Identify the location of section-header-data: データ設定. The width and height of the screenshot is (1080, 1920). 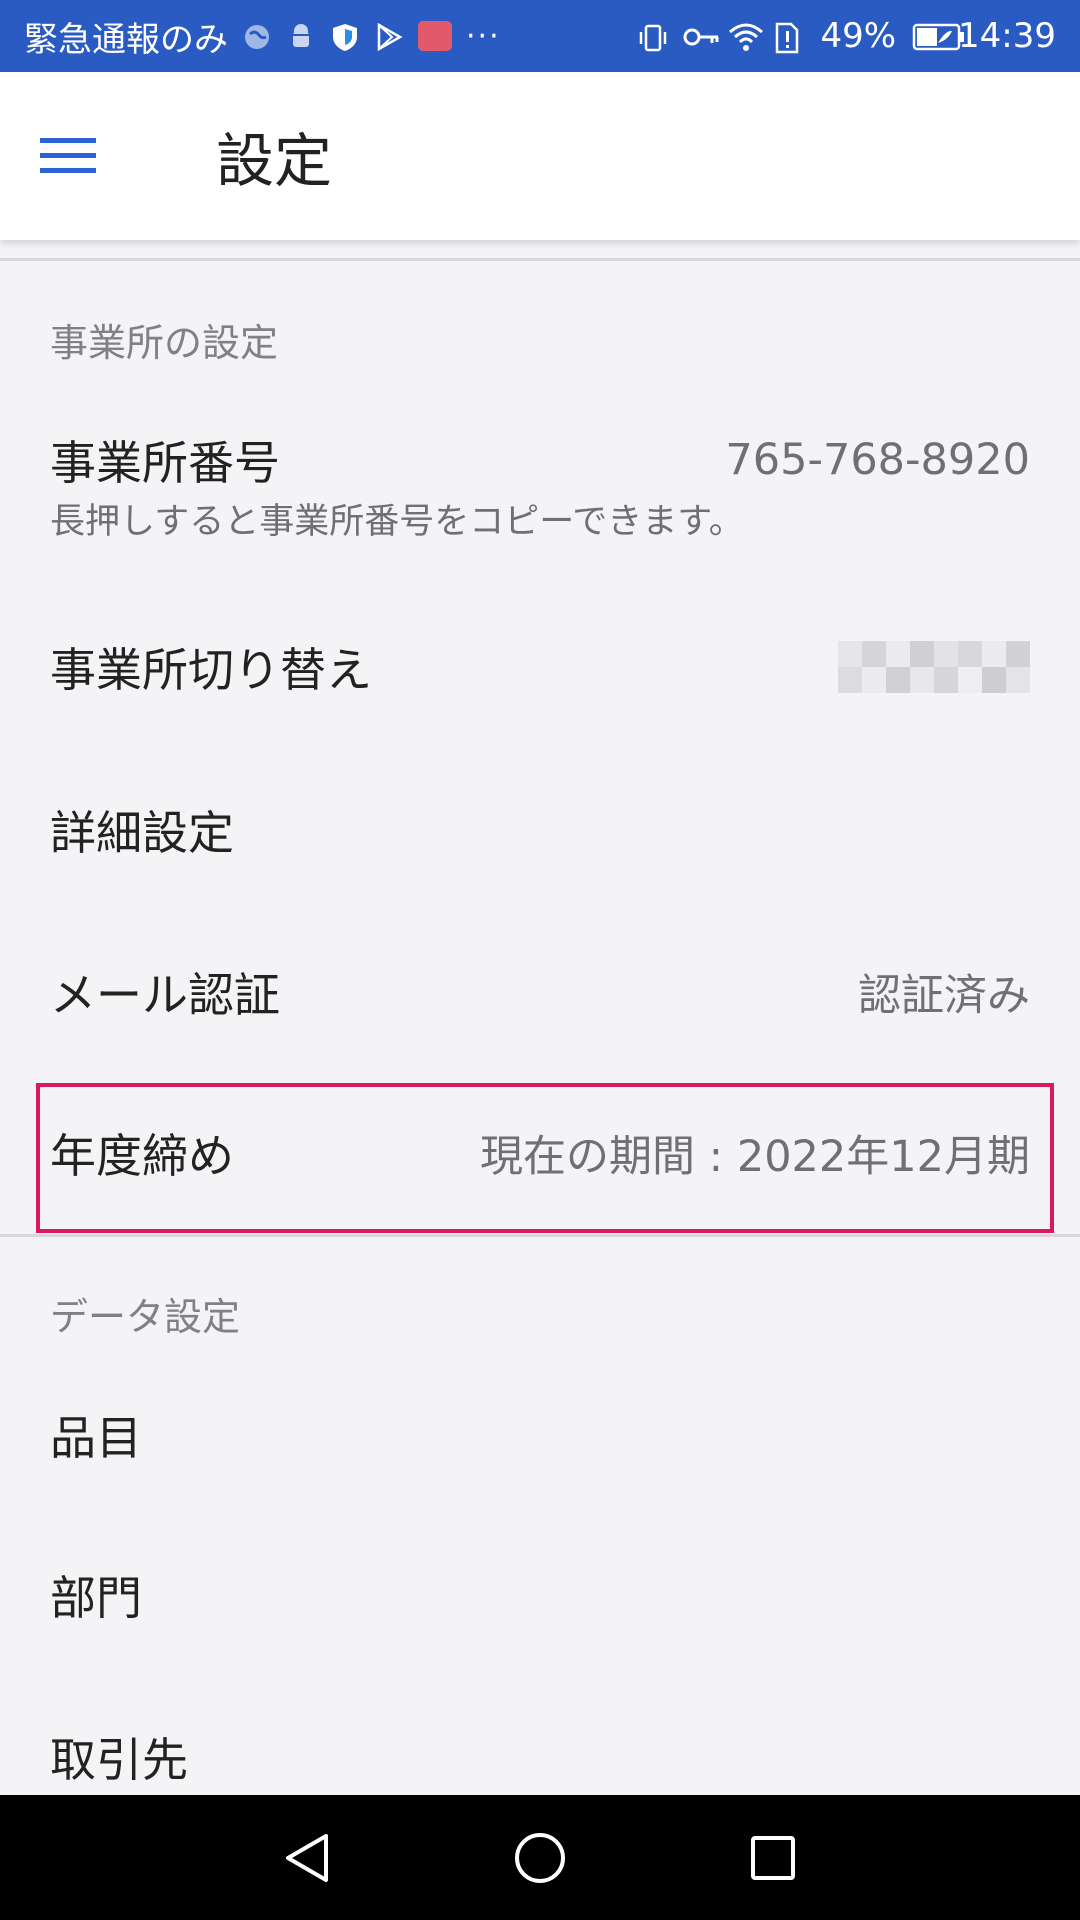
(145, 1317).